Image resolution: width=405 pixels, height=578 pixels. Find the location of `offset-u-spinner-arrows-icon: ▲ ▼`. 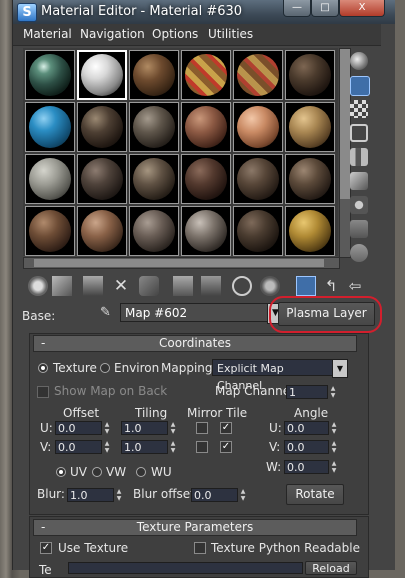

offset-u-spinner-arrows-icon: ▲ ▼ is located at coordinates (107, 428).